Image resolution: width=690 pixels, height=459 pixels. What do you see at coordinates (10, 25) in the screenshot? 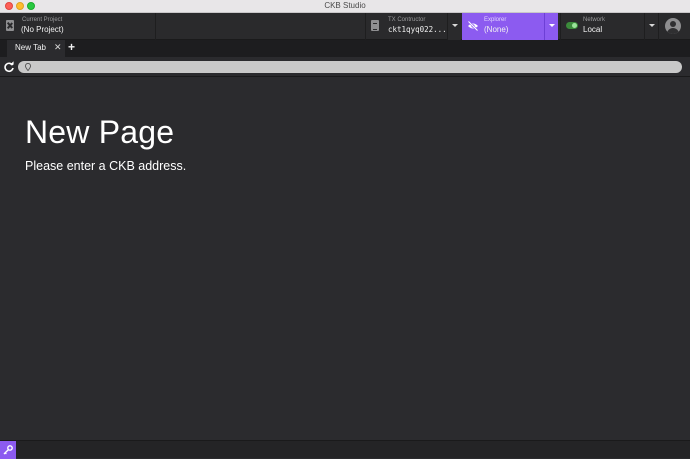
I see `no-project-file-icon` at bounding box center [10, 25].